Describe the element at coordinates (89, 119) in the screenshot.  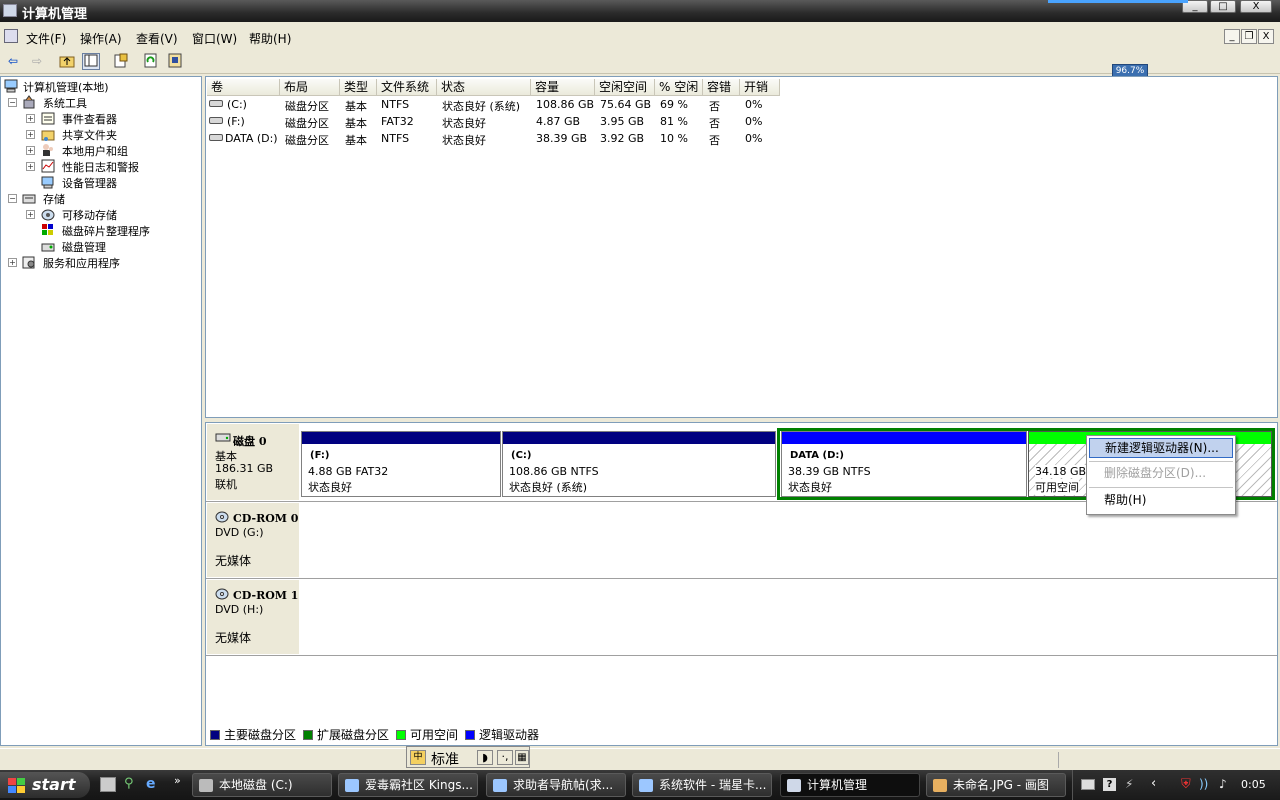
I see `tree-event-viewer: 事件查看器` at that location.